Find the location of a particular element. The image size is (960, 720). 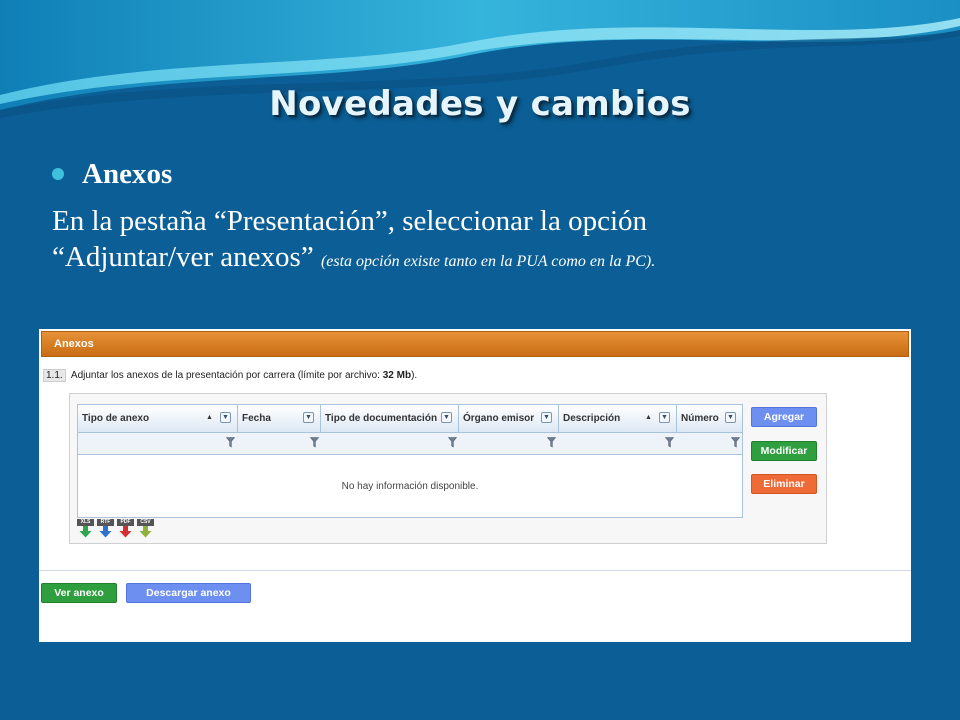

column-numero: Número ▼ is located at coordinates (709, 418).